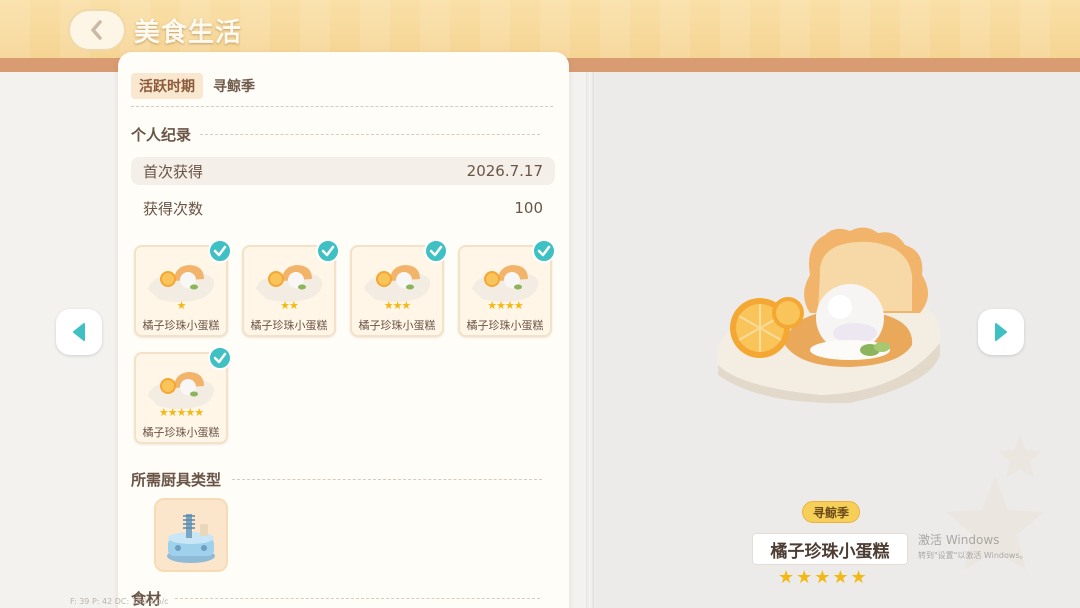  What do you see at coordinates (289, 305) in the screenshot?
I see `variant-stars: ★★` at bounding box center [289, 305].